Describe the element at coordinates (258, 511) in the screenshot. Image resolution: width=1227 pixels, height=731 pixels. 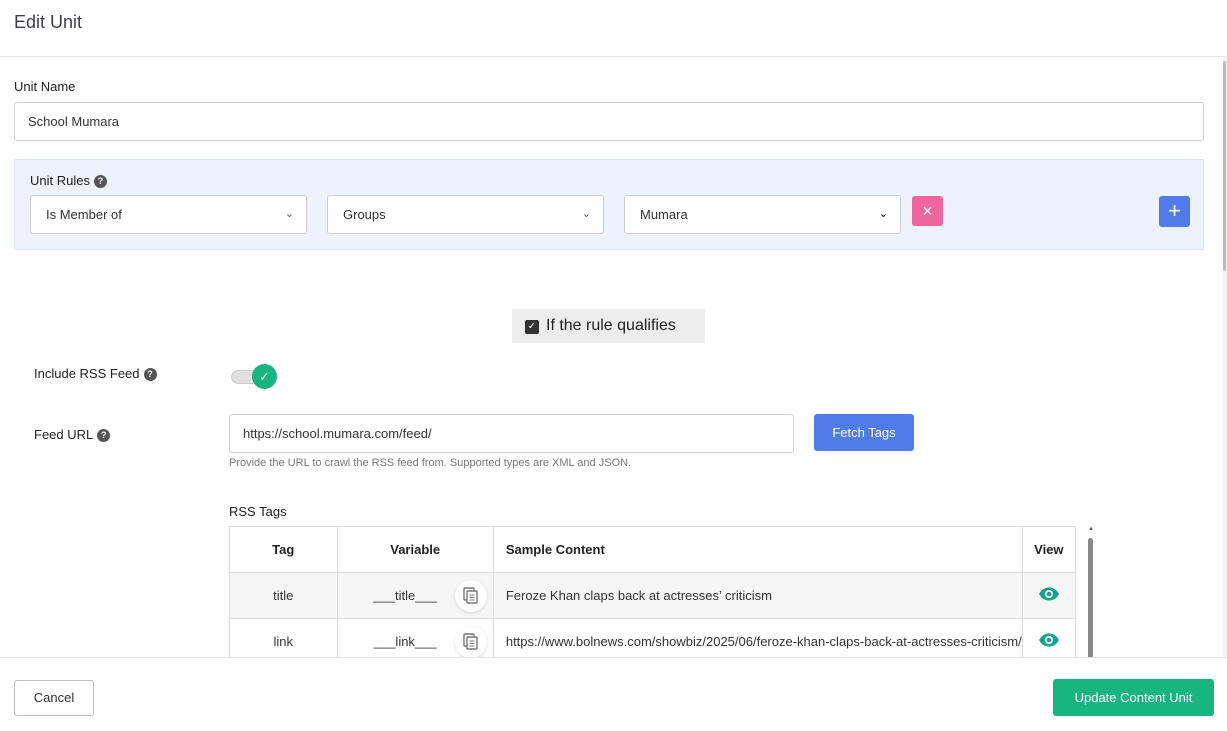
I see `rss-tags-label: RSS Tags` at that location.